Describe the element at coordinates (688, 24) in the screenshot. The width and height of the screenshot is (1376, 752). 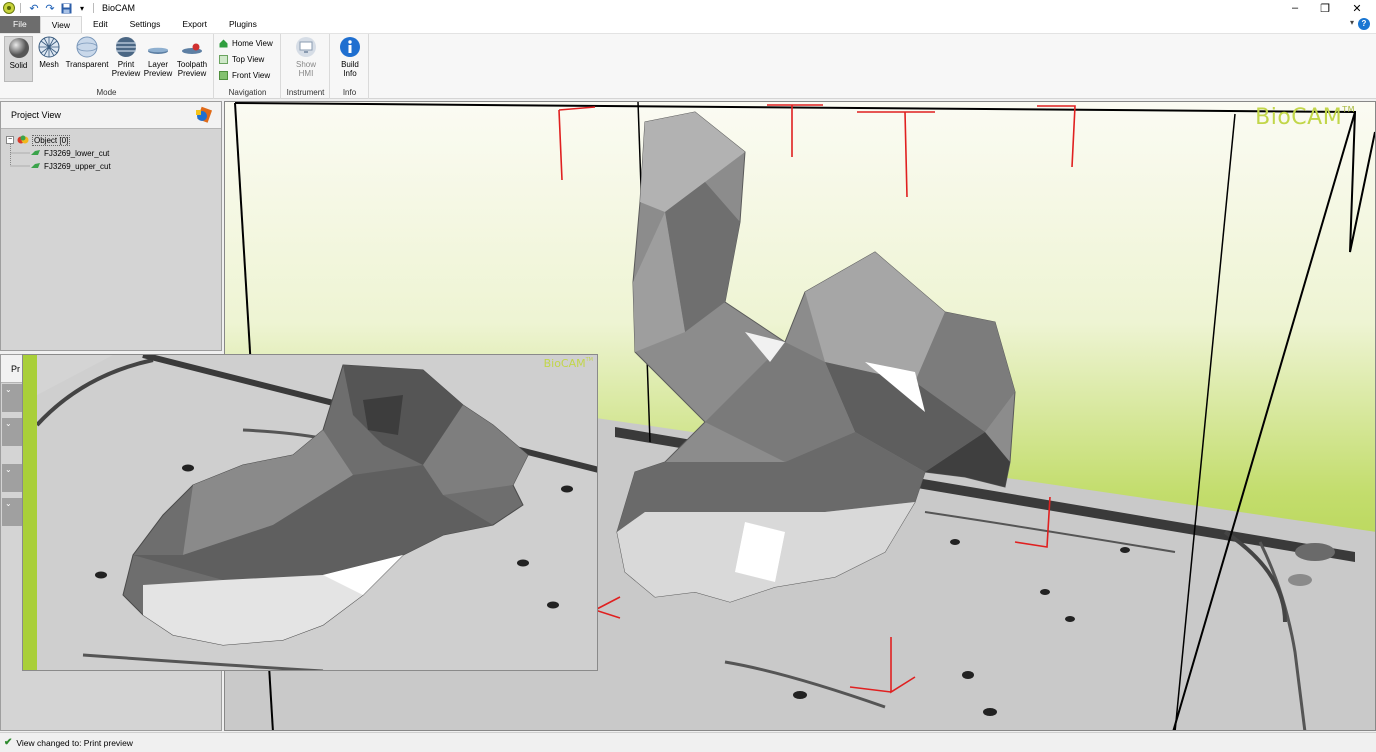
I see `ribbon-tabs: File View Edit Settings Export Plugins` at that location.